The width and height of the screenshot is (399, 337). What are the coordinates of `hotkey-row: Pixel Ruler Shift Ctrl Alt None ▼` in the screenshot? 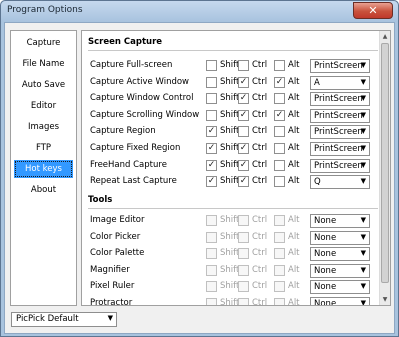 It's located at (232, 287).